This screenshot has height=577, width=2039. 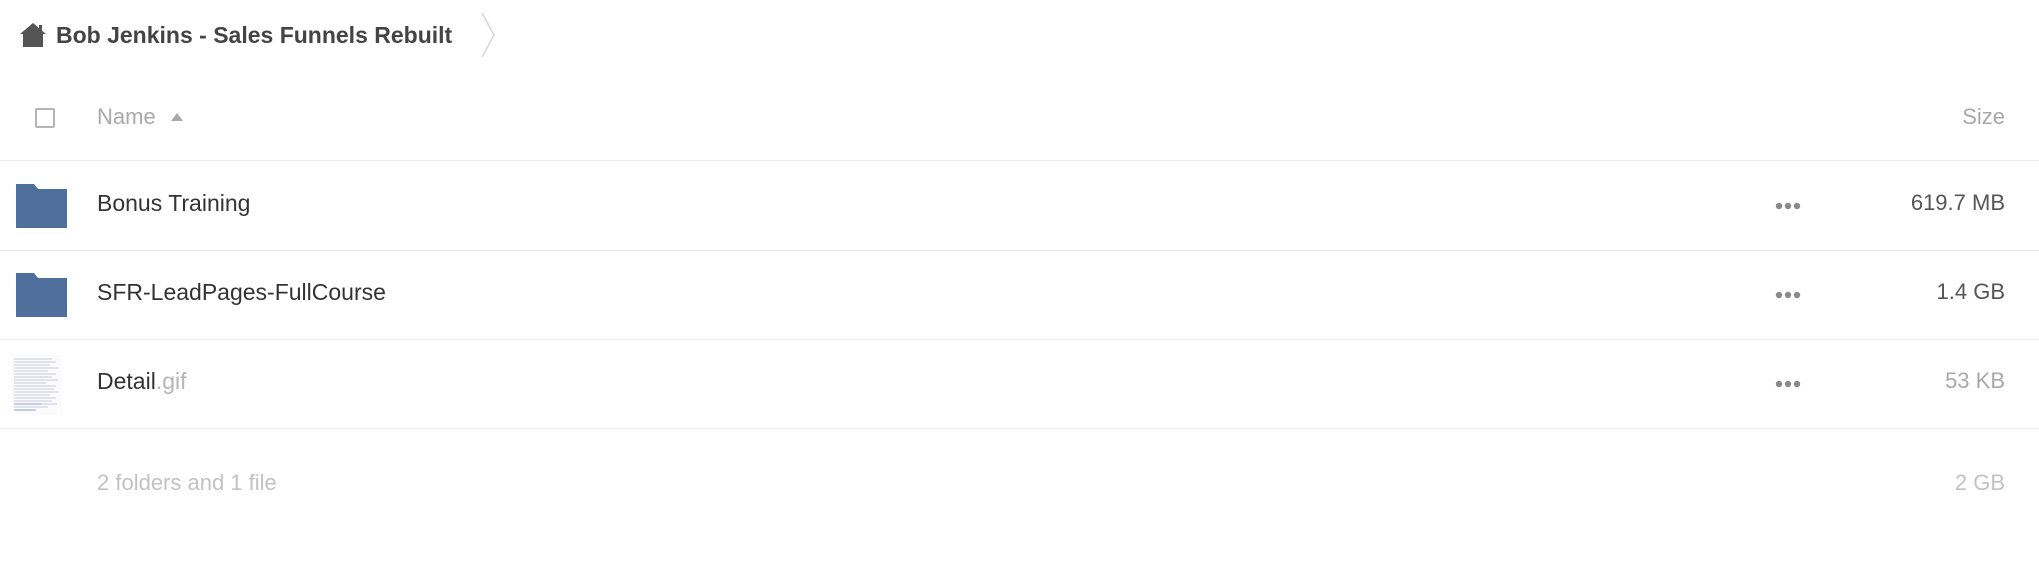 I want to click on row-size: 619.7 MB, so click(x=1957, y=202).